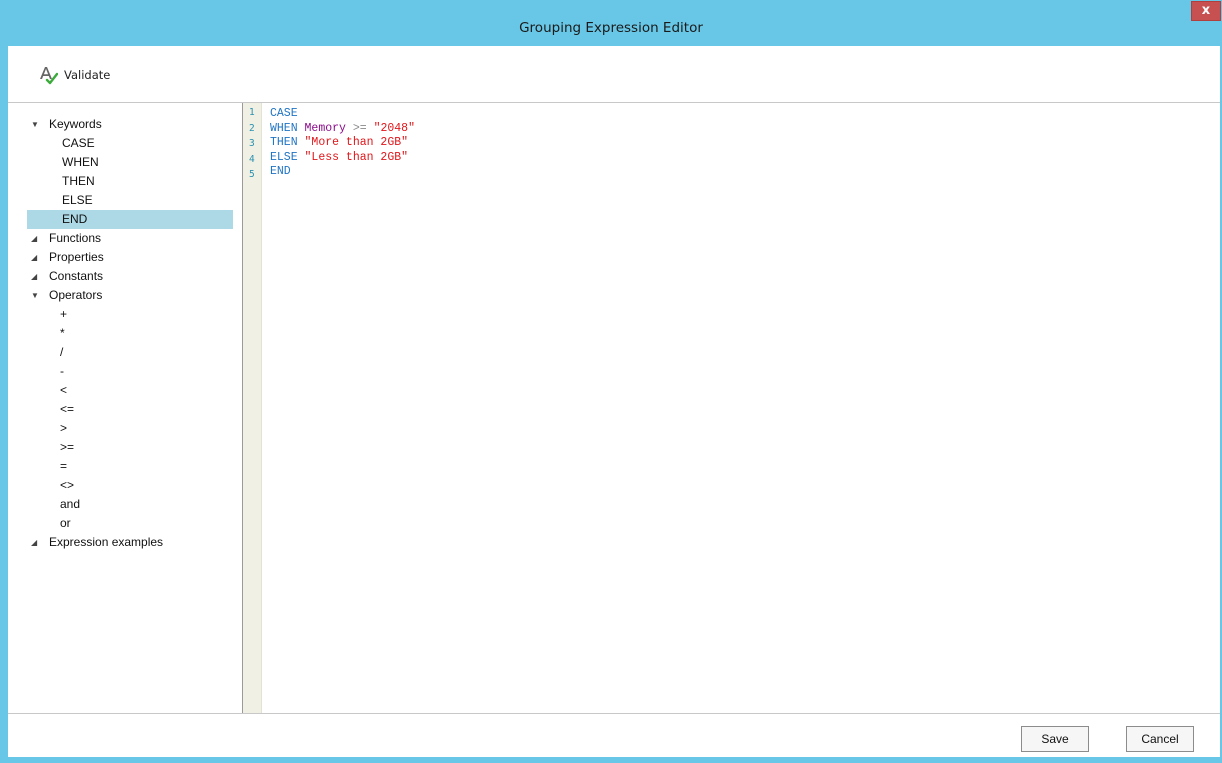 Image resolution: width=1222 pixels, height=763 pixels. I want to click on tree-item-label: THEN, so click(78, 181).